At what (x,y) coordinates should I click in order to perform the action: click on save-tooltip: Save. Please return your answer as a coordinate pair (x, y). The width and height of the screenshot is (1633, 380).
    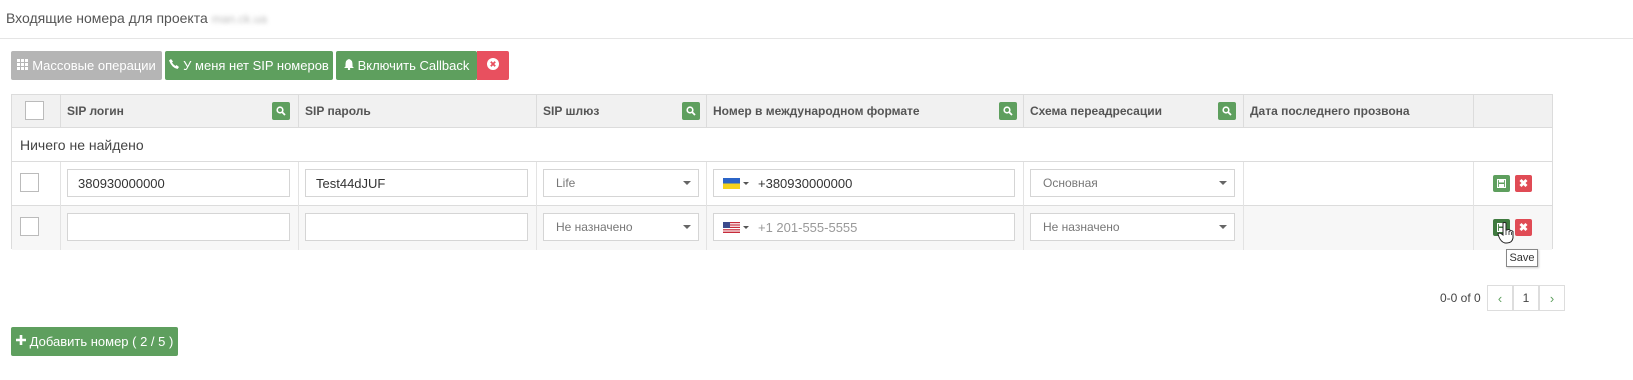
    Looking at the image, I should click on (1522, 258).